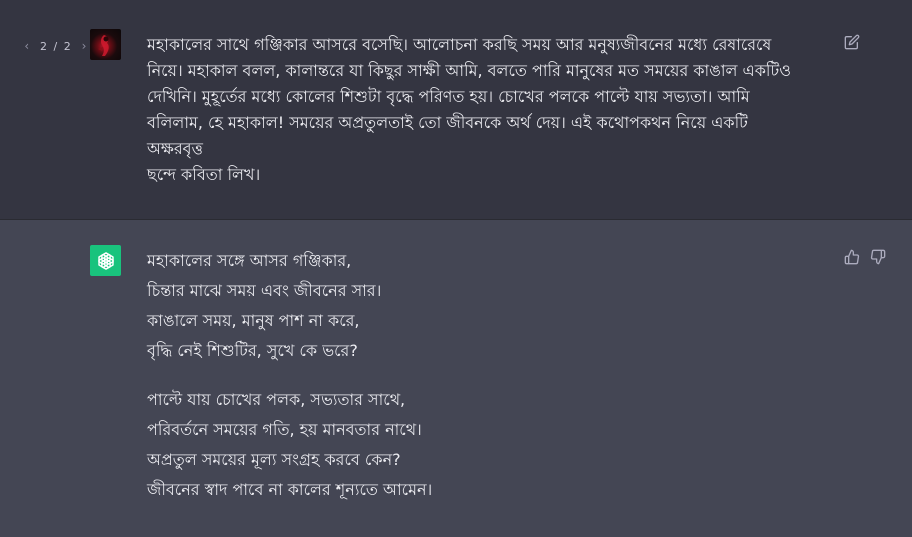  I want to click on poem-line: পাল্টে যায় চোখের পলক, সভ্যতার সাথে,, so click(276, 399).